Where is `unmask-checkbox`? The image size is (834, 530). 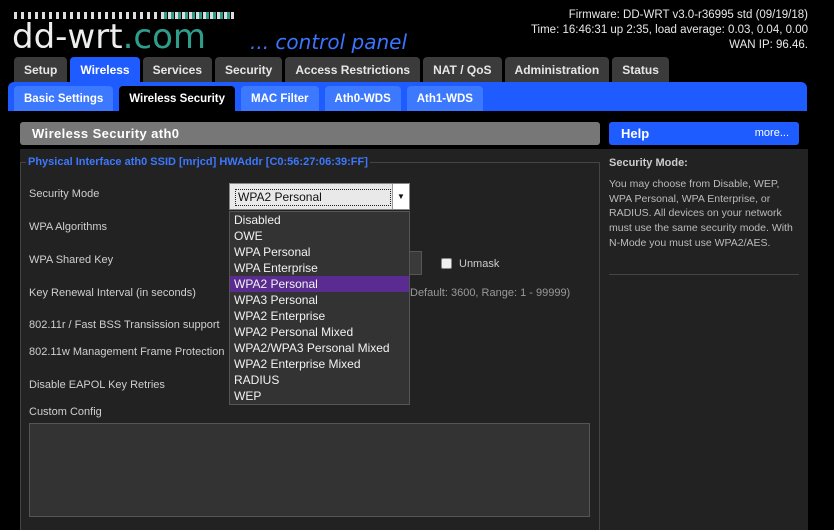
unmask-checkbox is located at coordinates (446, 263).